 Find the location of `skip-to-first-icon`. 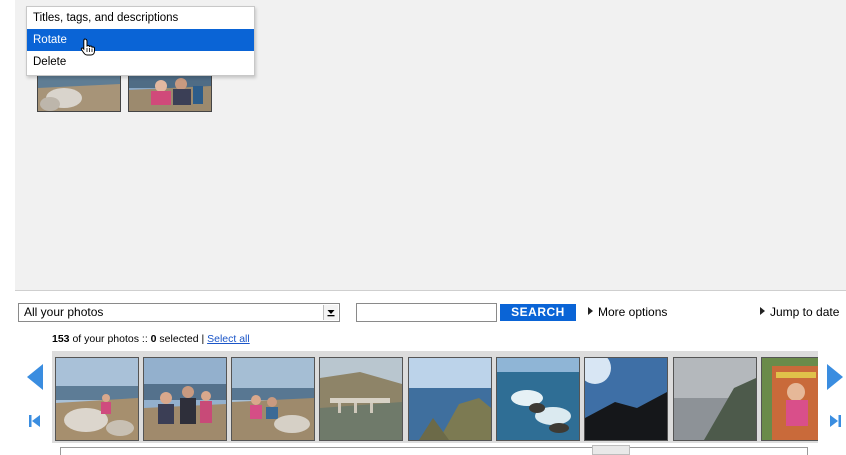

skip-to-first-icon is located at coordinates (35, 421).